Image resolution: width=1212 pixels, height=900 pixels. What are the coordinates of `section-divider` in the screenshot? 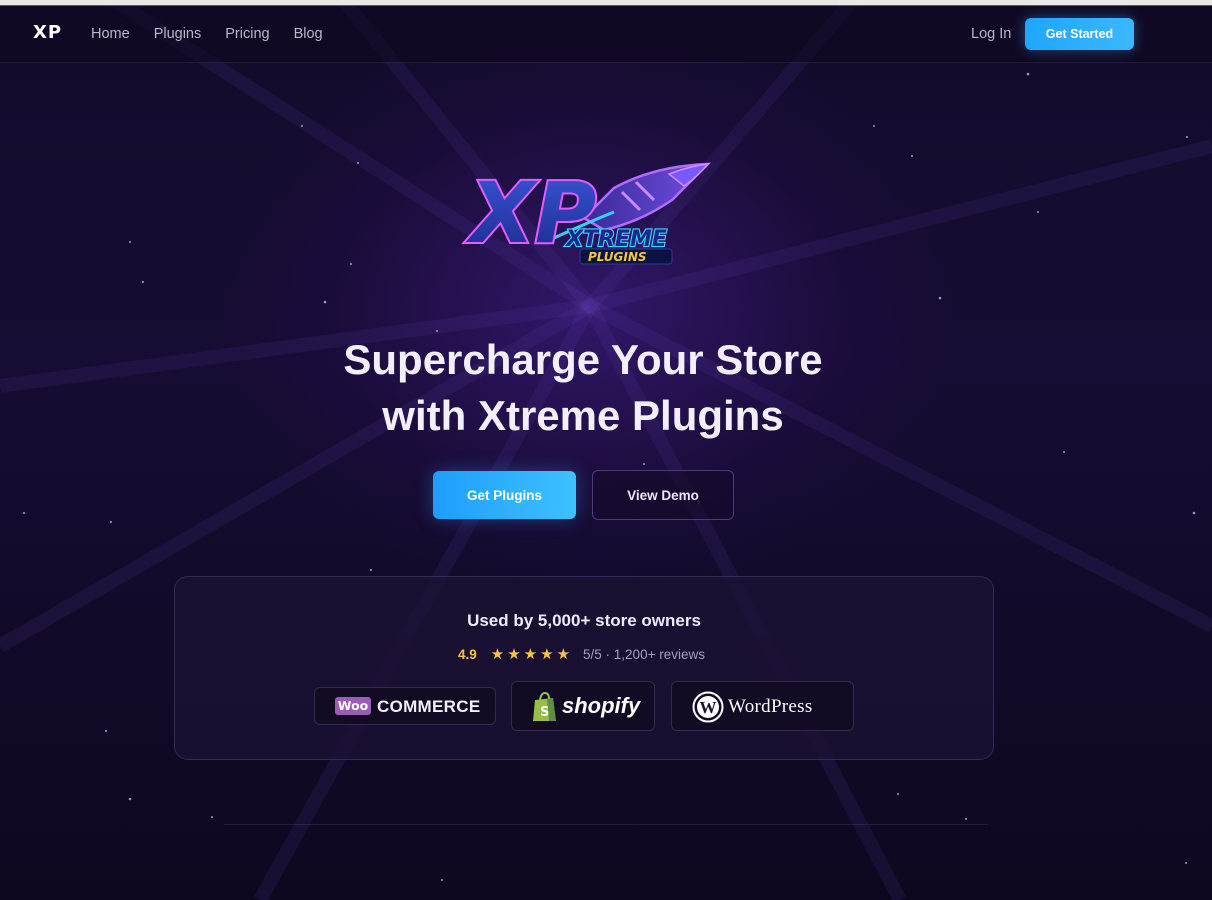 It's located at (606, 824).